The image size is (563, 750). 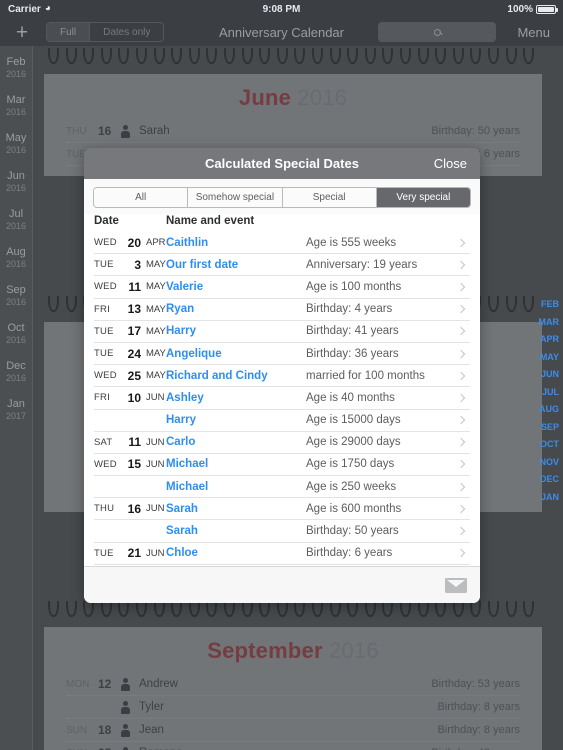 I want to click on row-day: 24, so click(x=134, y=353).